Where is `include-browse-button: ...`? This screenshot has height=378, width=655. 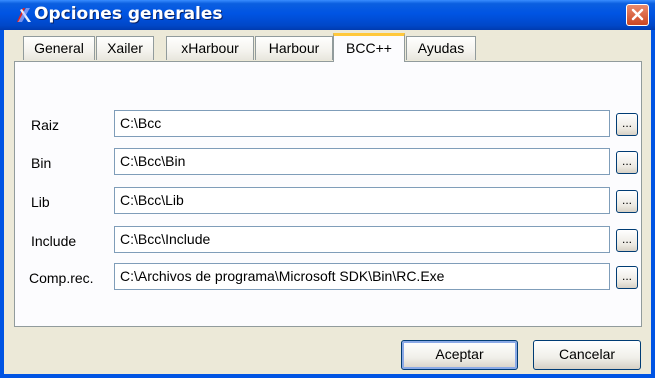 include-browse-button: ... is located at coordinates (627, 240).